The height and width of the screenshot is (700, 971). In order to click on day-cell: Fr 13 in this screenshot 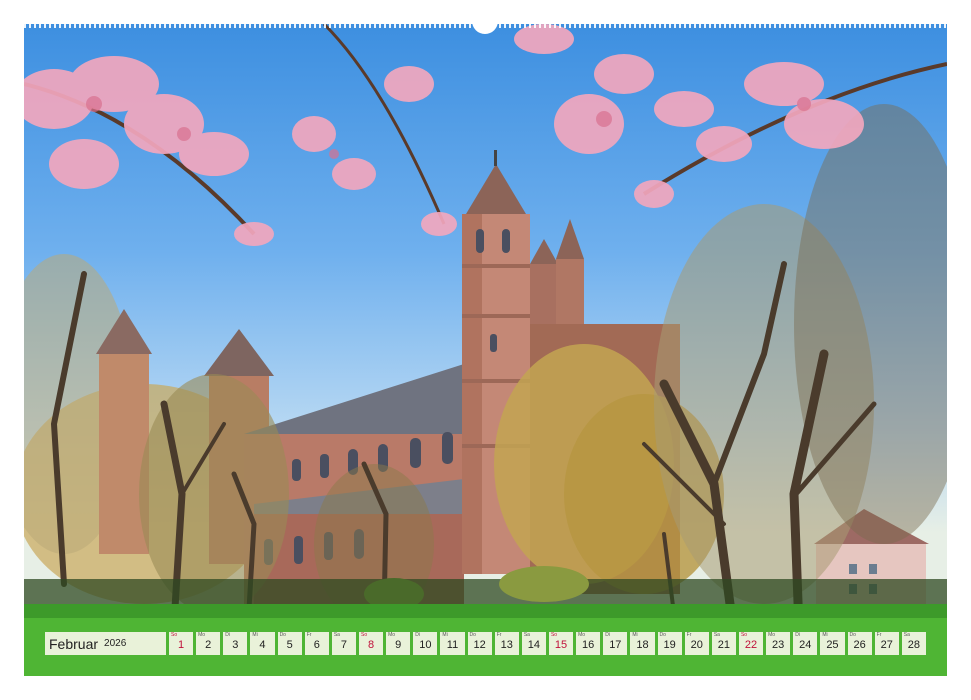, I will do `click(506, 643)`.